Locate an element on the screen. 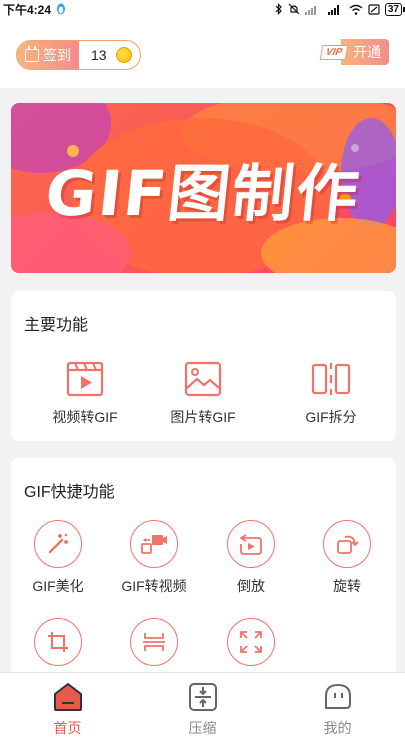 The height and width of the screenshot is (739, 405). nav-item-home: 首页 is located at coordinates (67, 706).